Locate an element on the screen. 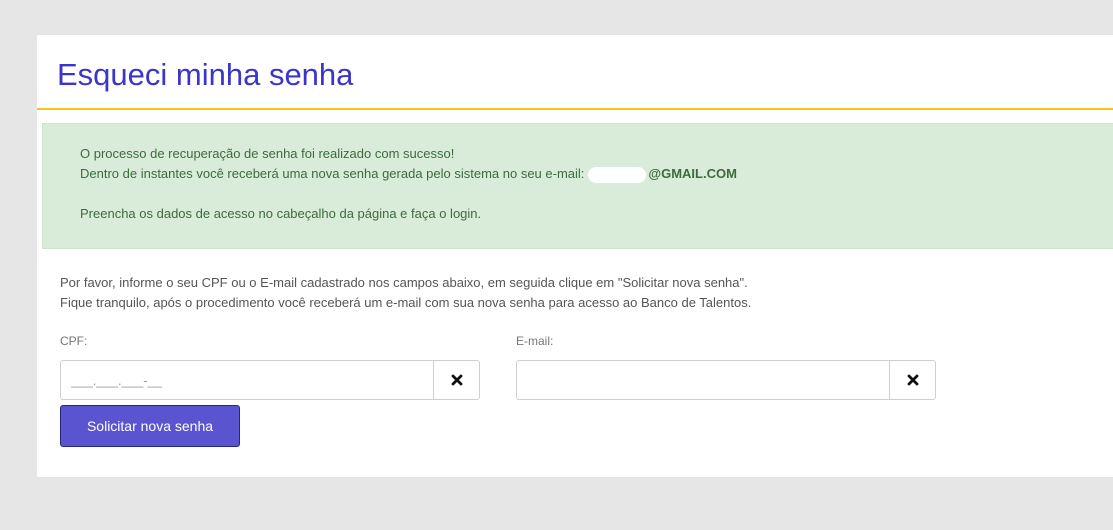  email-clear-button is located at coordinates (912, 380).